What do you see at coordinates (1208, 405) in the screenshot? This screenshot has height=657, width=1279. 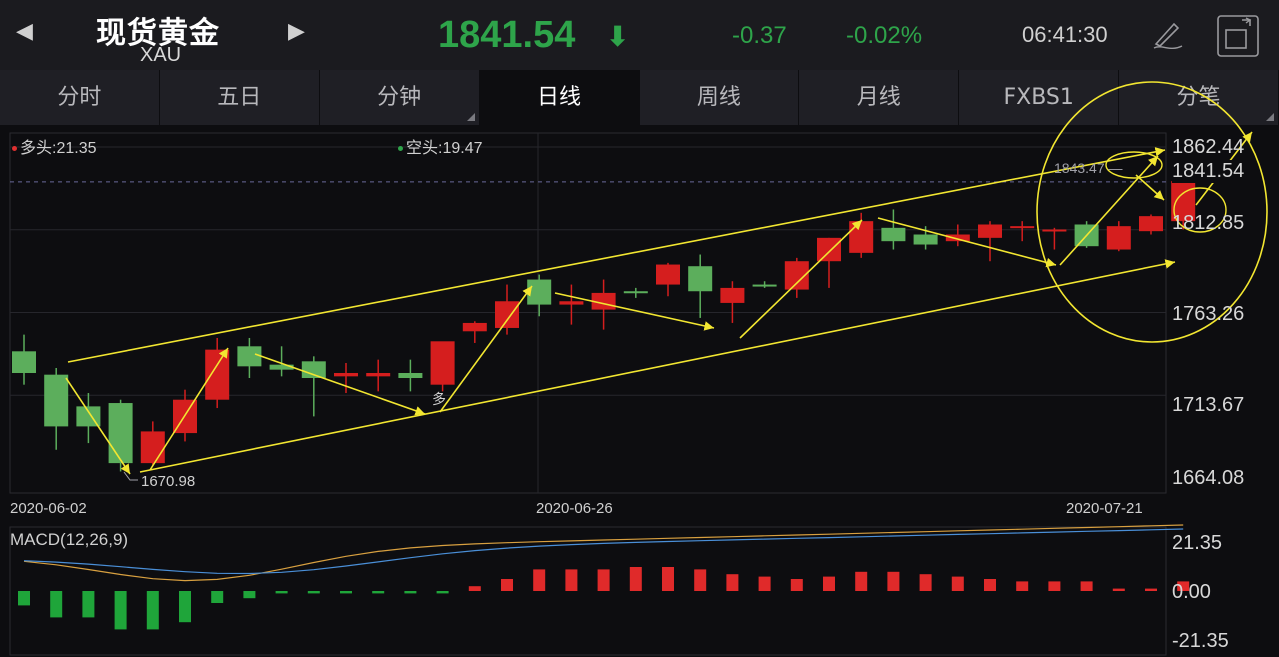 I see `y-tick-label: 1713.67` at bounding box center [1208, 405].